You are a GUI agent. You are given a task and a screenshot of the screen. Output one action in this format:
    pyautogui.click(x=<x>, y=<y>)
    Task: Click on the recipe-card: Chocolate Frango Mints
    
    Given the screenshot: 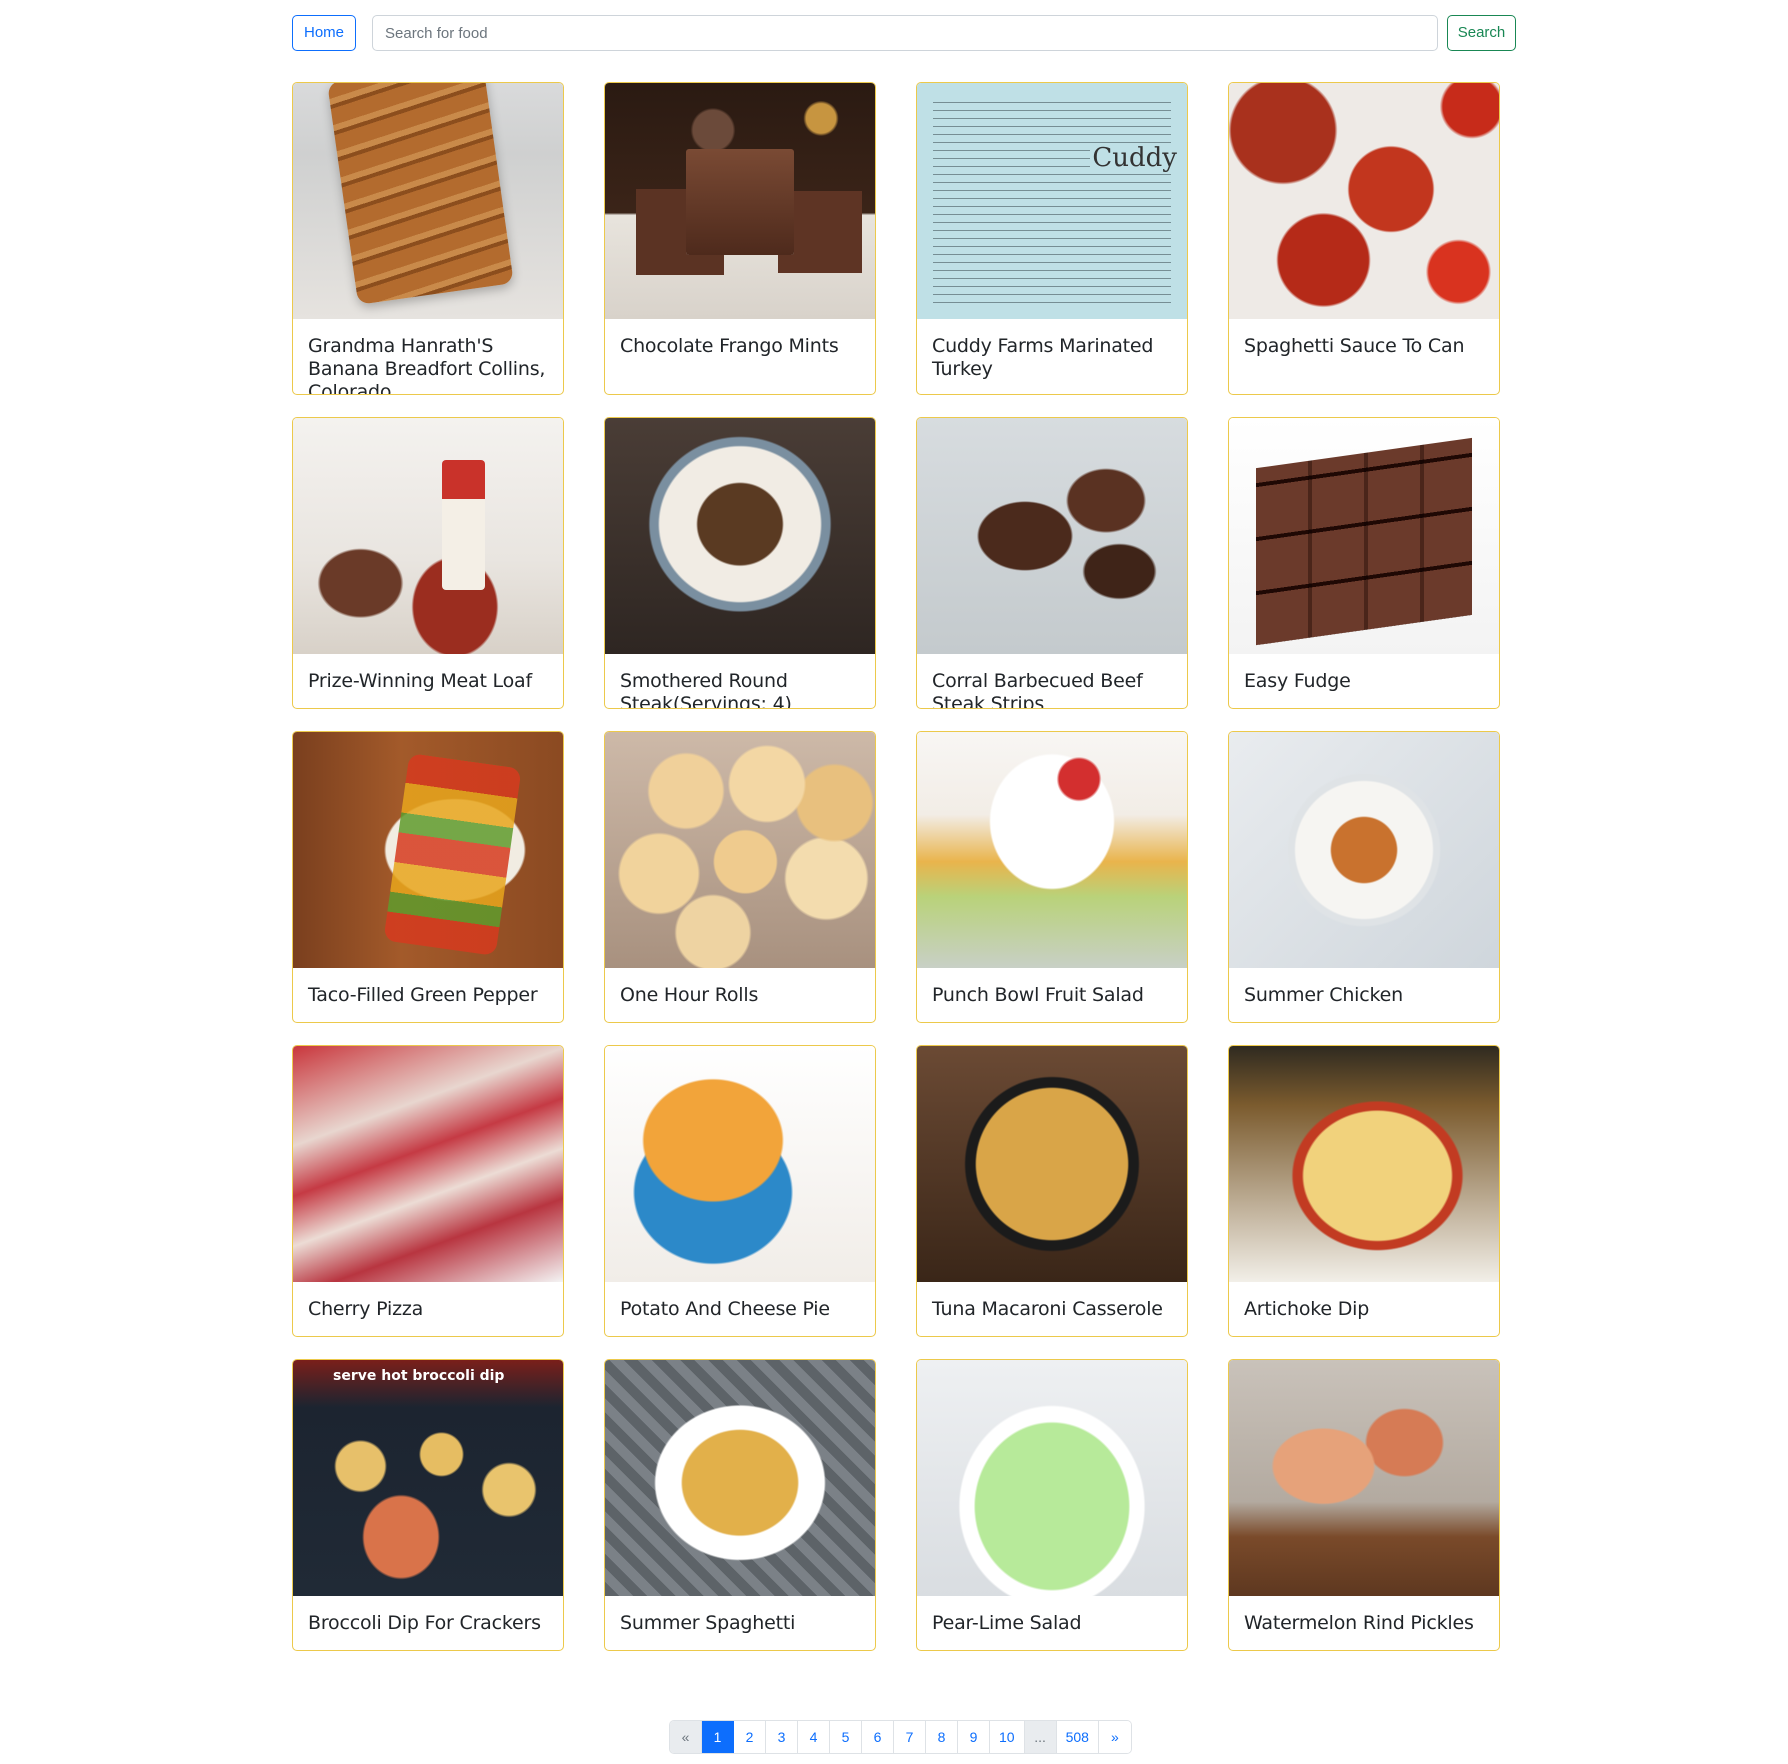 What is the action you would take?
    pyautogui.click(x=740, y=238)
    